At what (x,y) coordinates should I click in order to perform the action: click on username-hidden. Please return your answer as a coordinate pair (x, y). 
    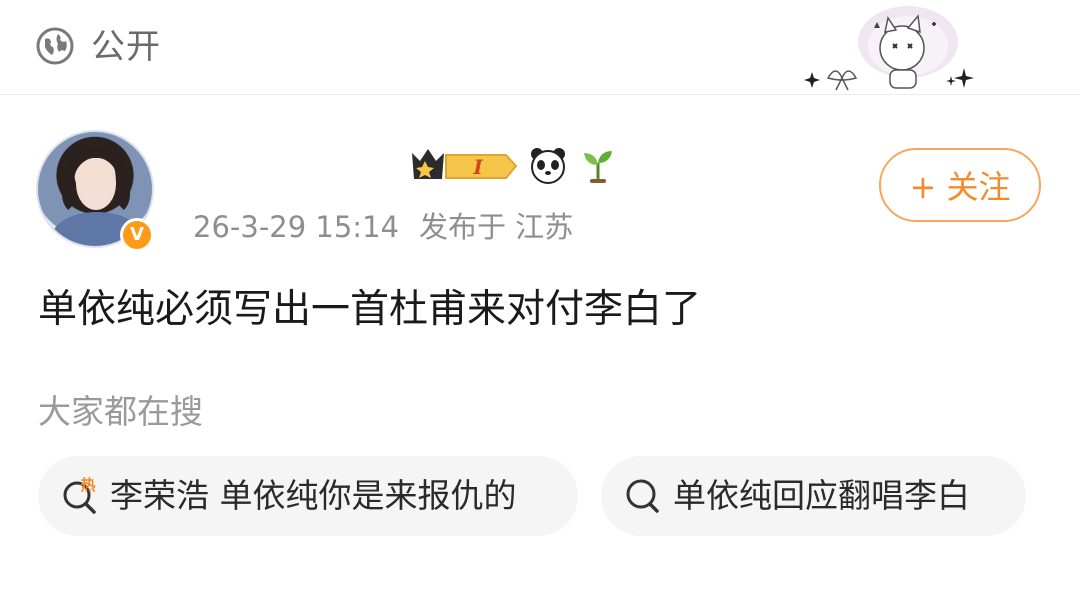
    Looking at the image, I should click on (292, 163).